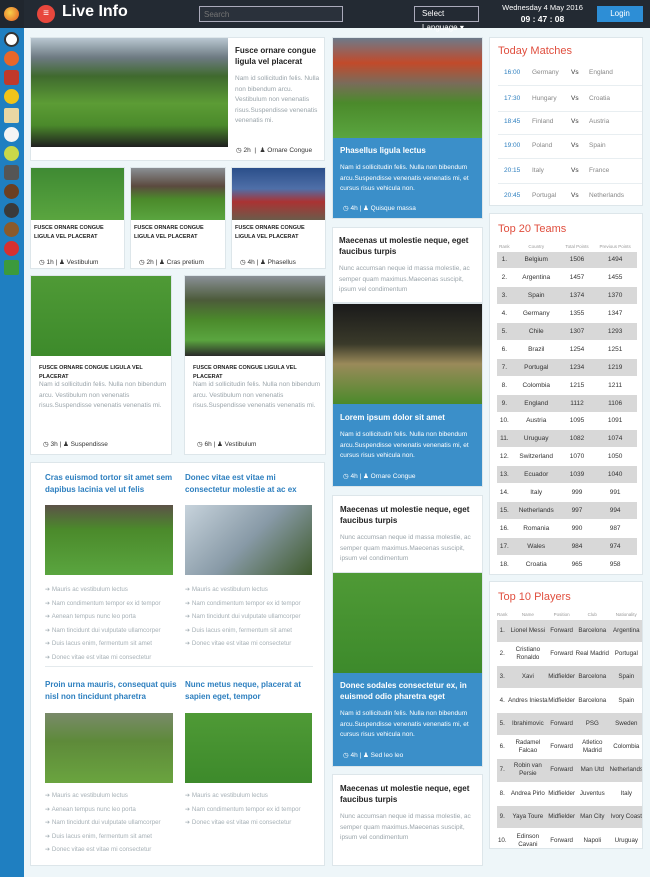 This screenshot has height=877, width=650. I want to click on rugby-icon, so click(11, 229).